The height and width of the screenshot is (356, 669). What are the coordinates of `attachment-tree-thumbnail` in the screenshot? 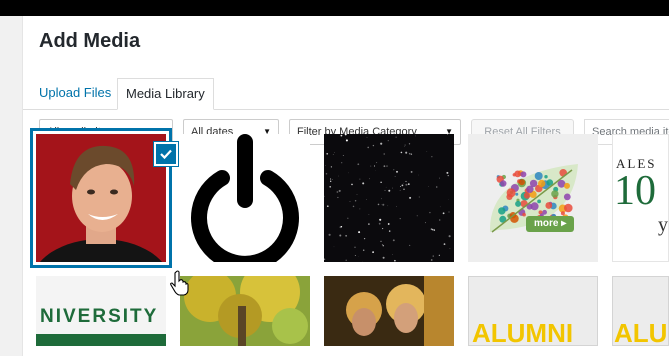 It's located at (245, 311).